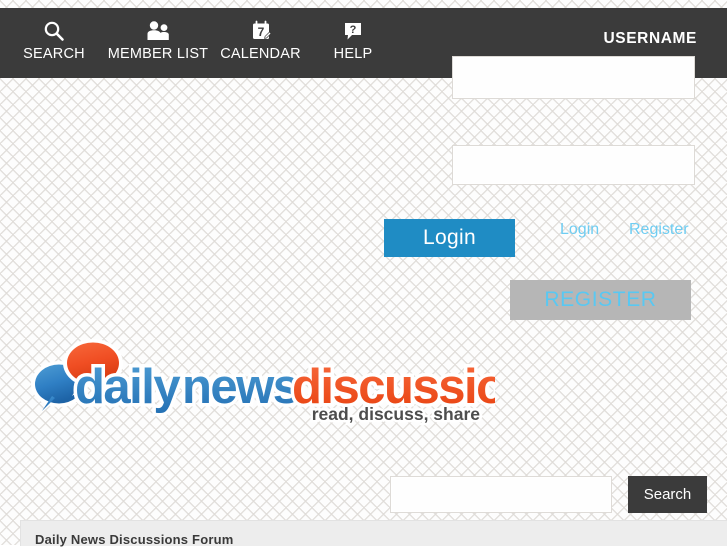 The height and width of the screenshot is (547, 727). Describe the element at coordinates (501, 494) in the screenshot. I see `forum-search-input` at that location.